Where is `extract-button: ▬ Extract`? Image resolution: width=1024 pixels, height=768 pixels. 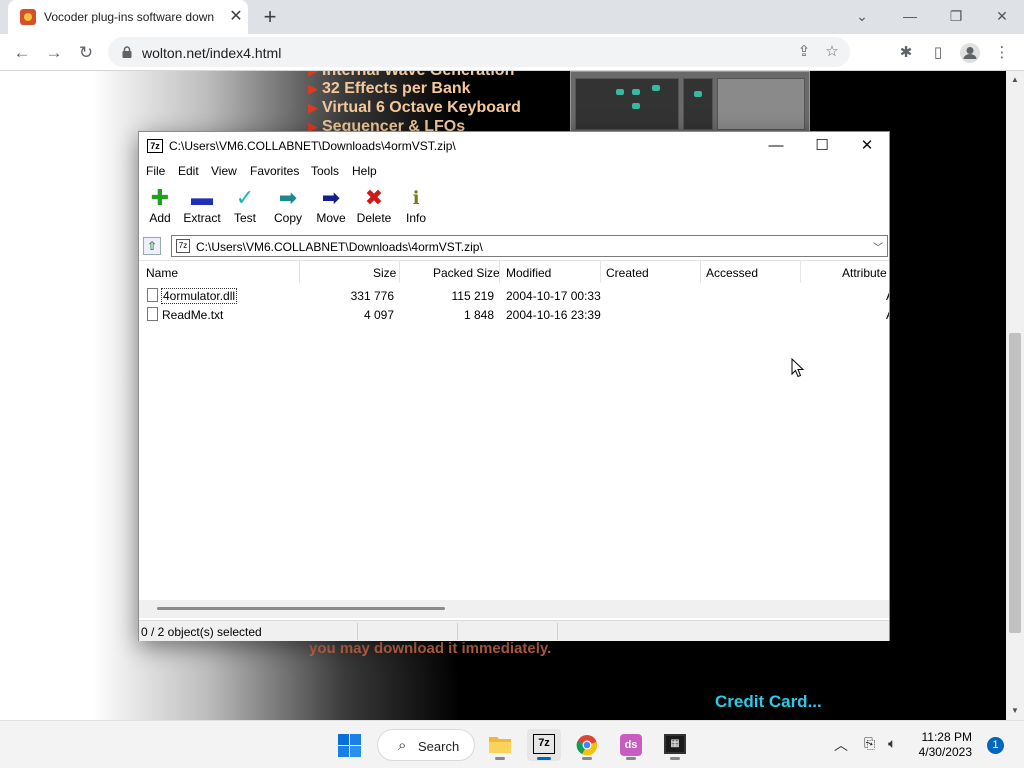 extract-button: ▬ Extract is located at coordinates (202, 207).